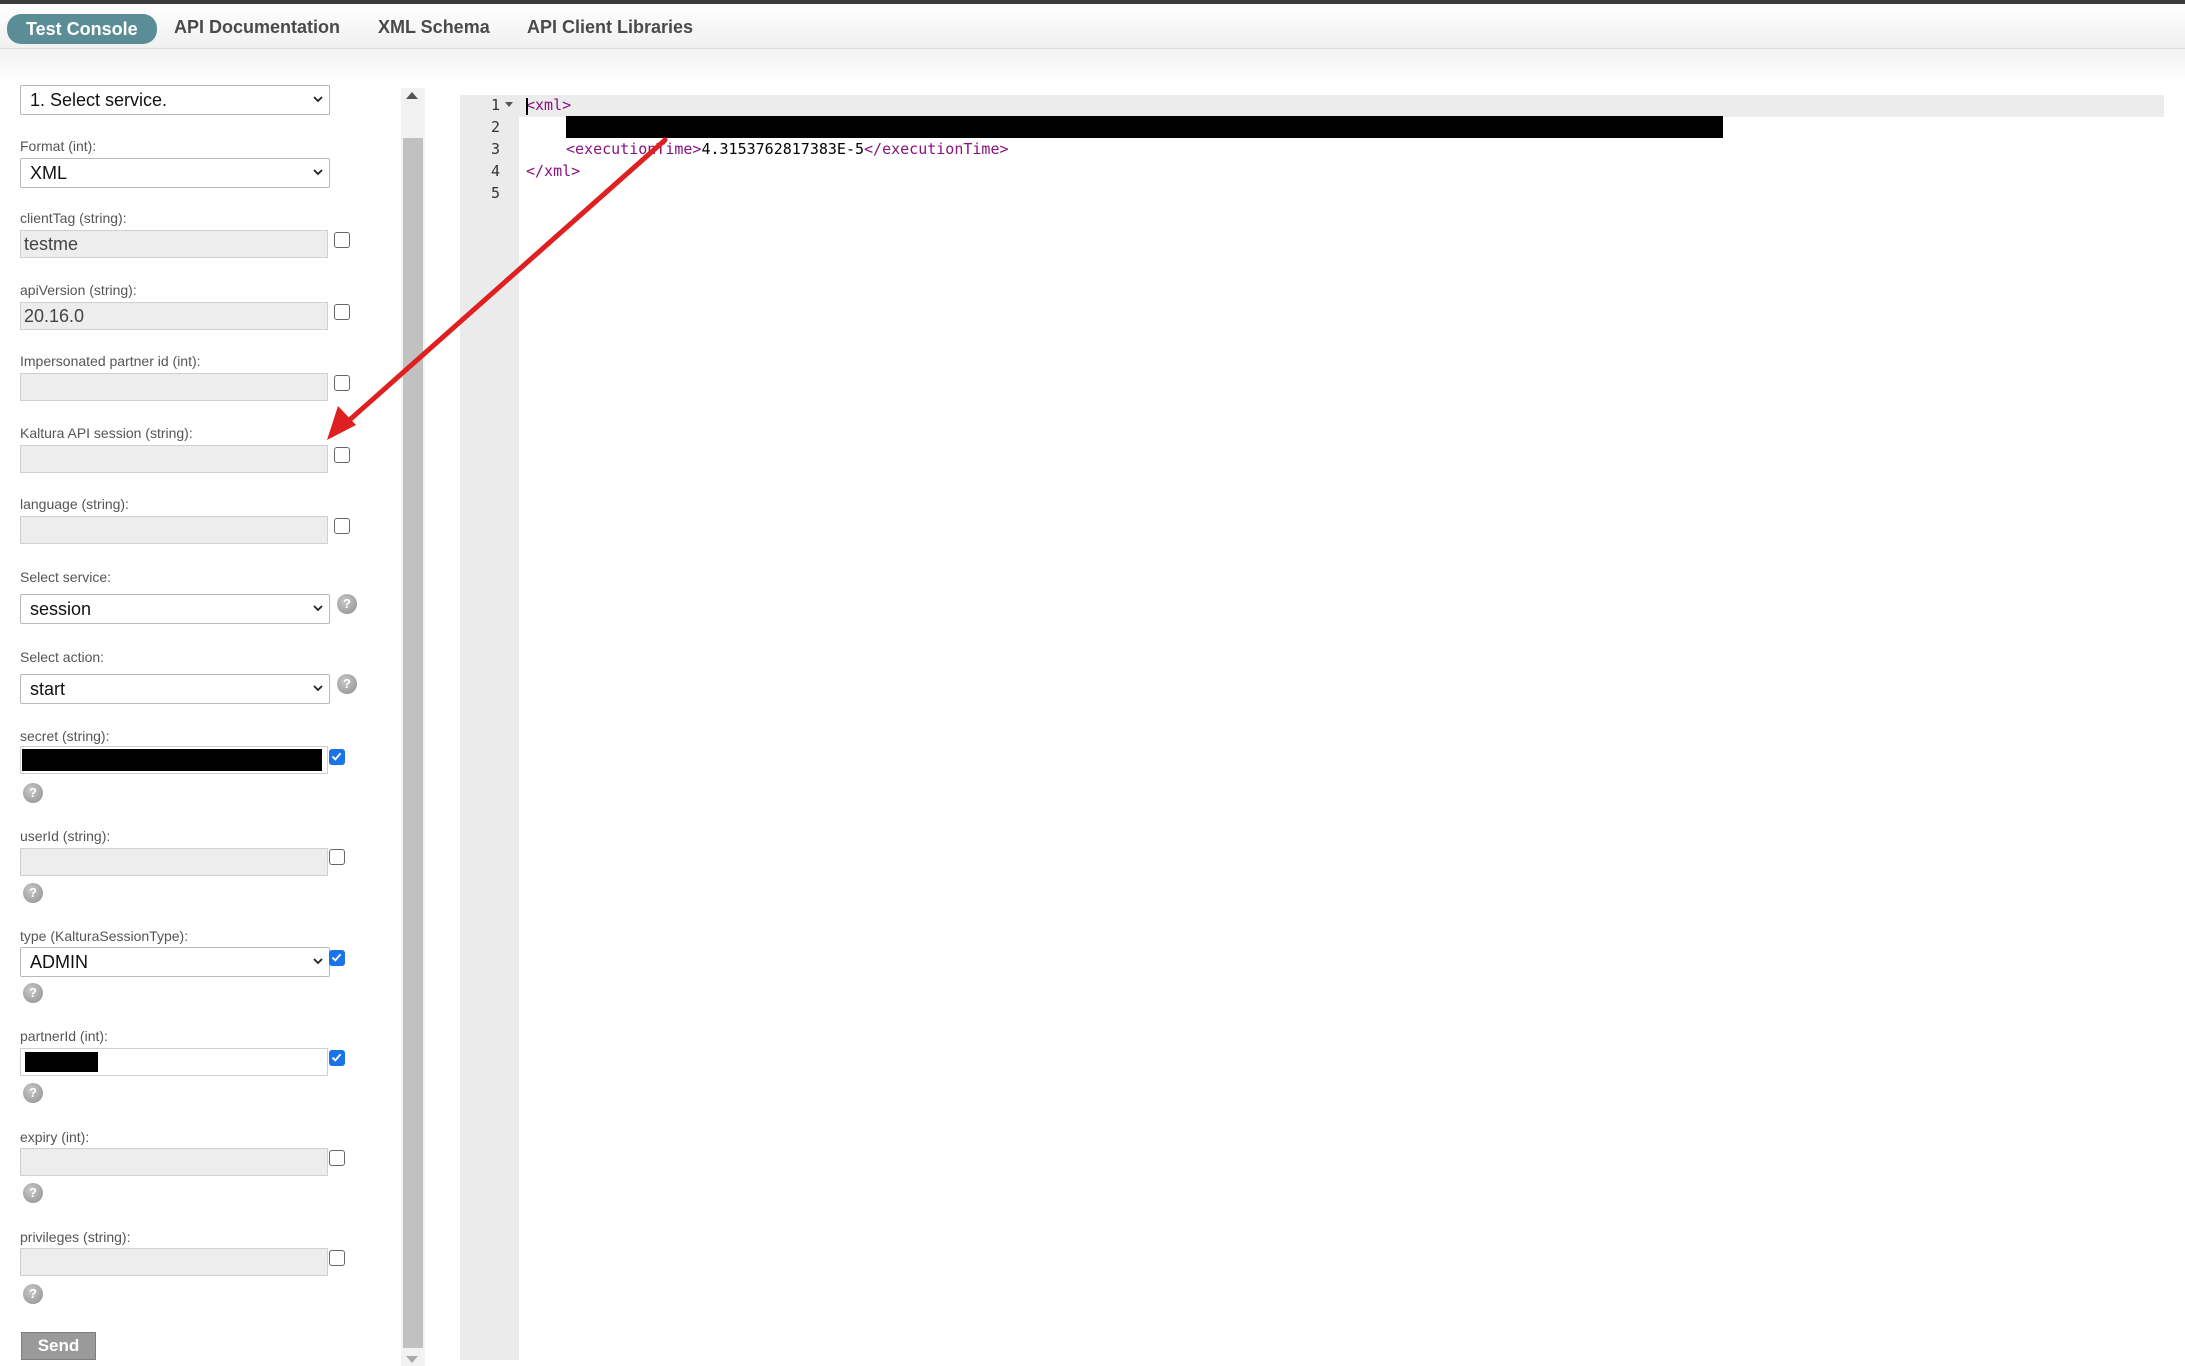 The image size is (2185, 1366). Describe the element at coordinates (175, 689) in the screenshot. I see `select-action-dropdown: start` at that location.